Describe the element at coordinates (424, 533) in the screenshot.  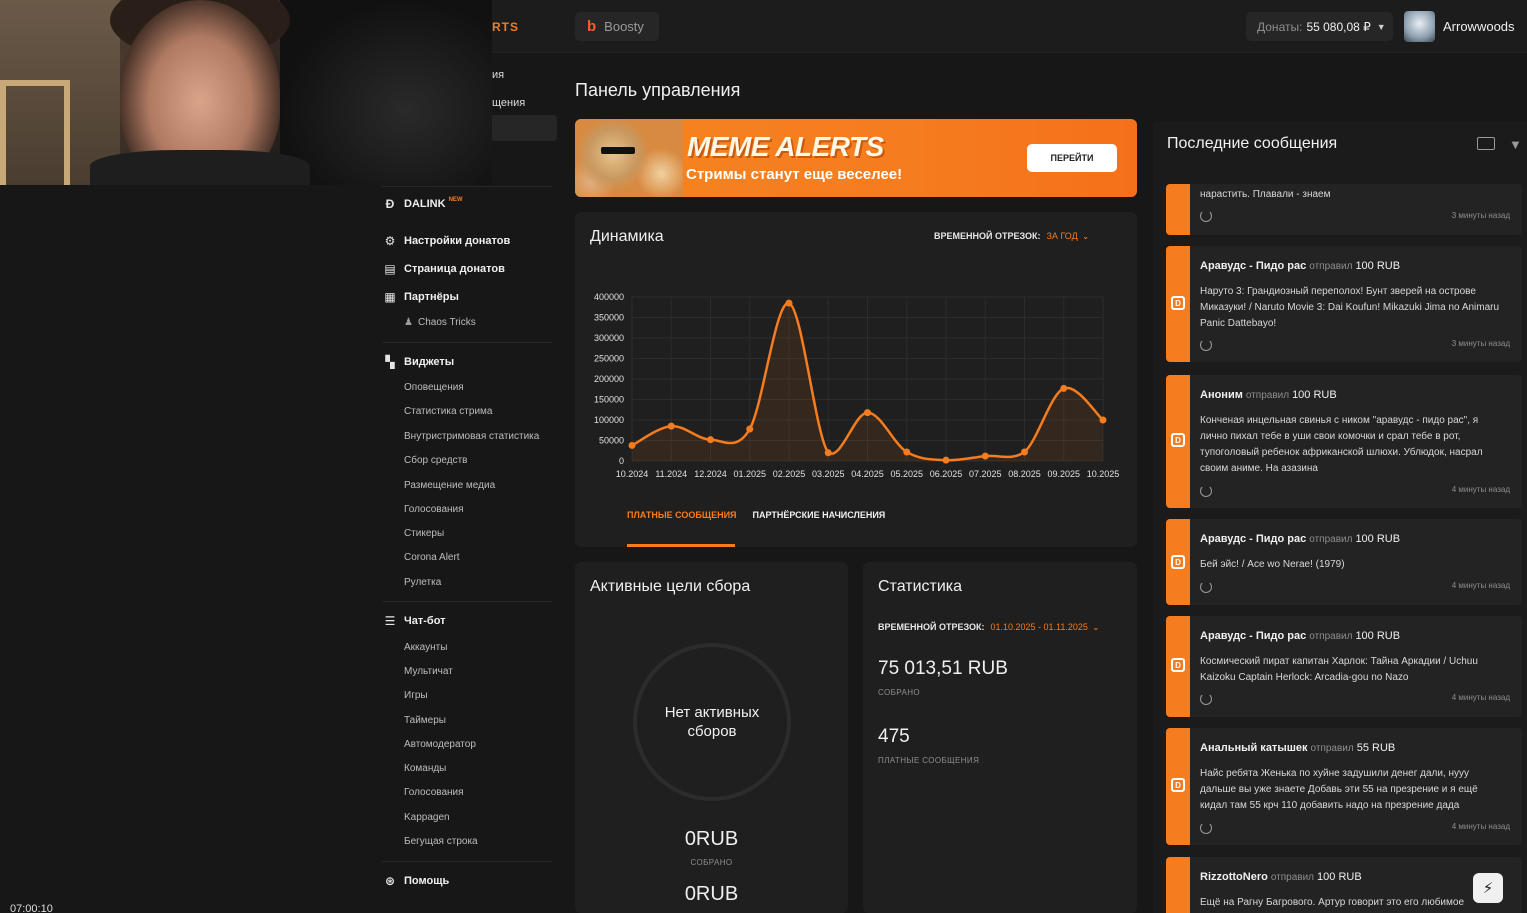
I see `sidebar-item-stickers: Стикеры` at that location.